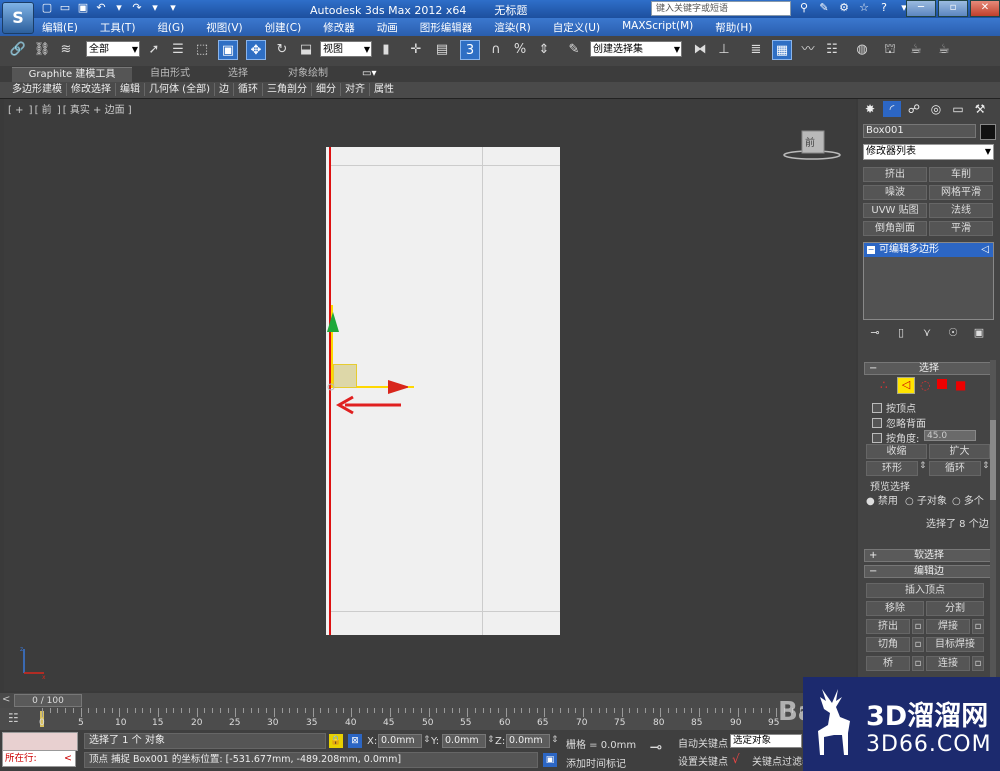 The width and height of the screenshot is (1000, 771). I want to click on selection-rollout-header: − 选择, so click(929, 368).